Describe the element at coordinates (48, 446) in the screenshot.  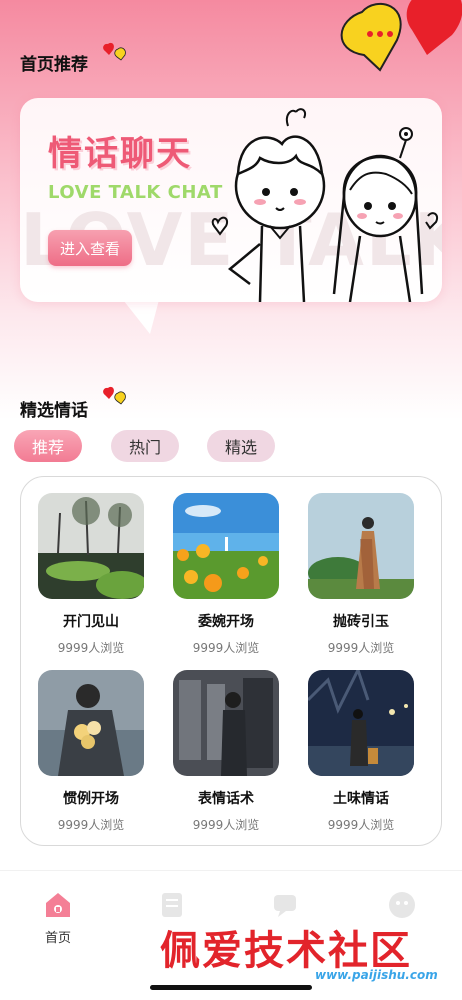
I see `tab-recommend: 推荐` at that location.